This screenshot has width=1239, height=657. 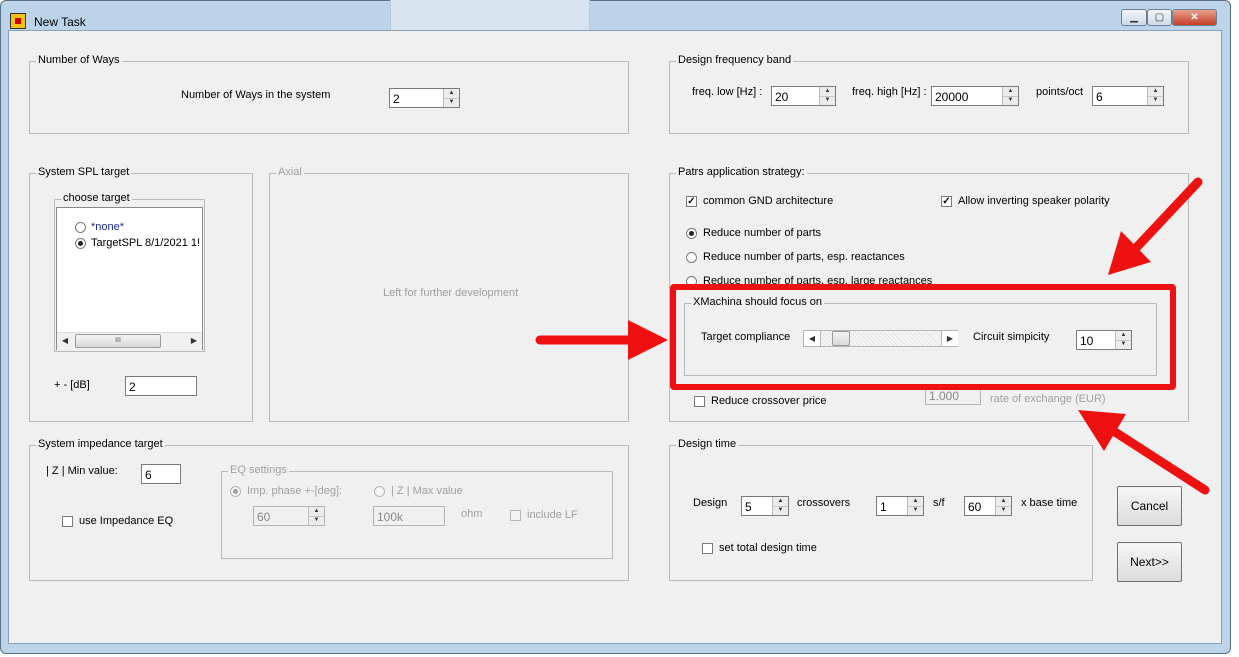 What do you see at coordinates (1144, 452) in the screenshot?
I see `bottom-right-arrow-icon` at bounding box center [1144, 452].